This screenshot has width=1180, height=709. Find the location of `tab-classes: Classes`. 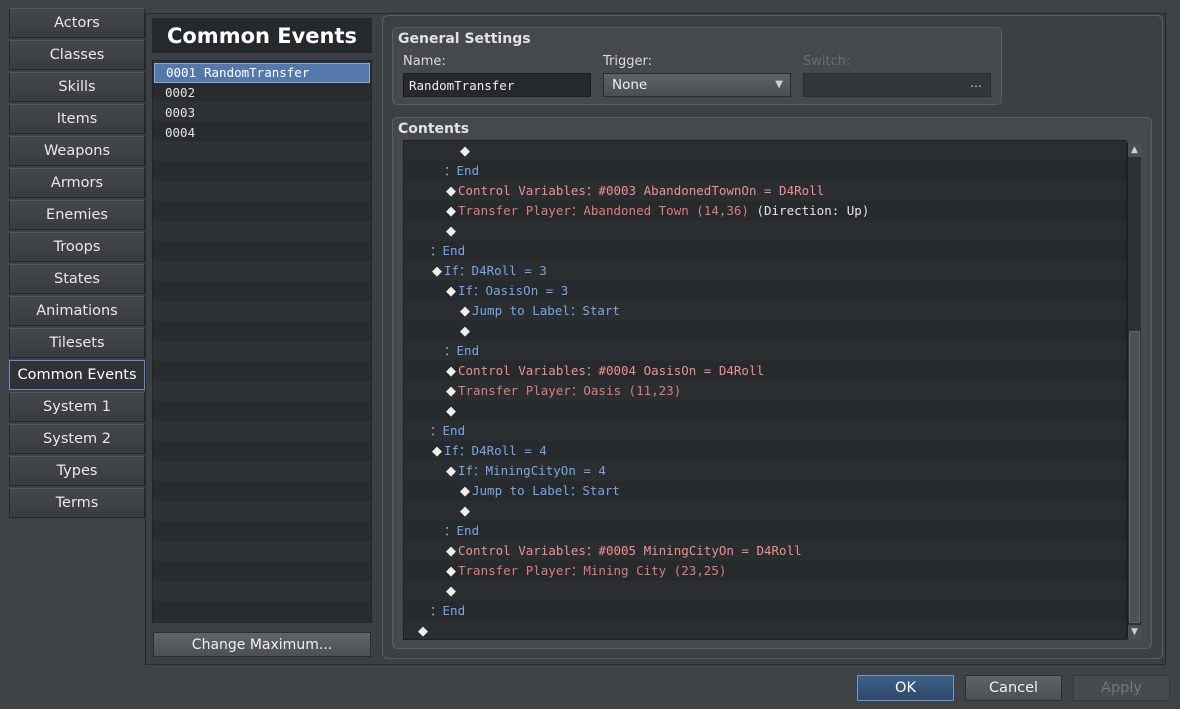

tab-classes: Classes is located at coordinates (77, 55).